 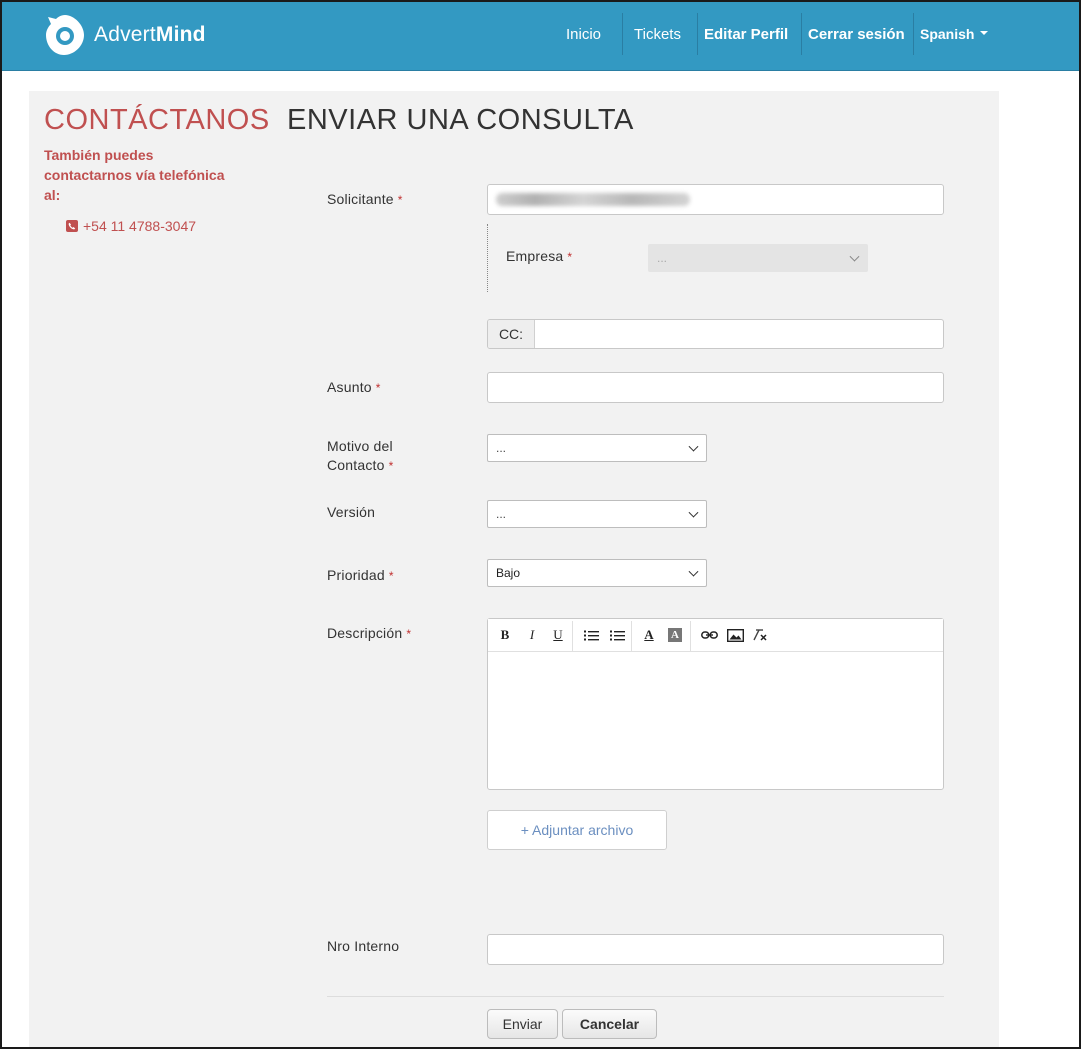 I want to click on brand-logo: AdvertMind, so click(x=125, y=35).